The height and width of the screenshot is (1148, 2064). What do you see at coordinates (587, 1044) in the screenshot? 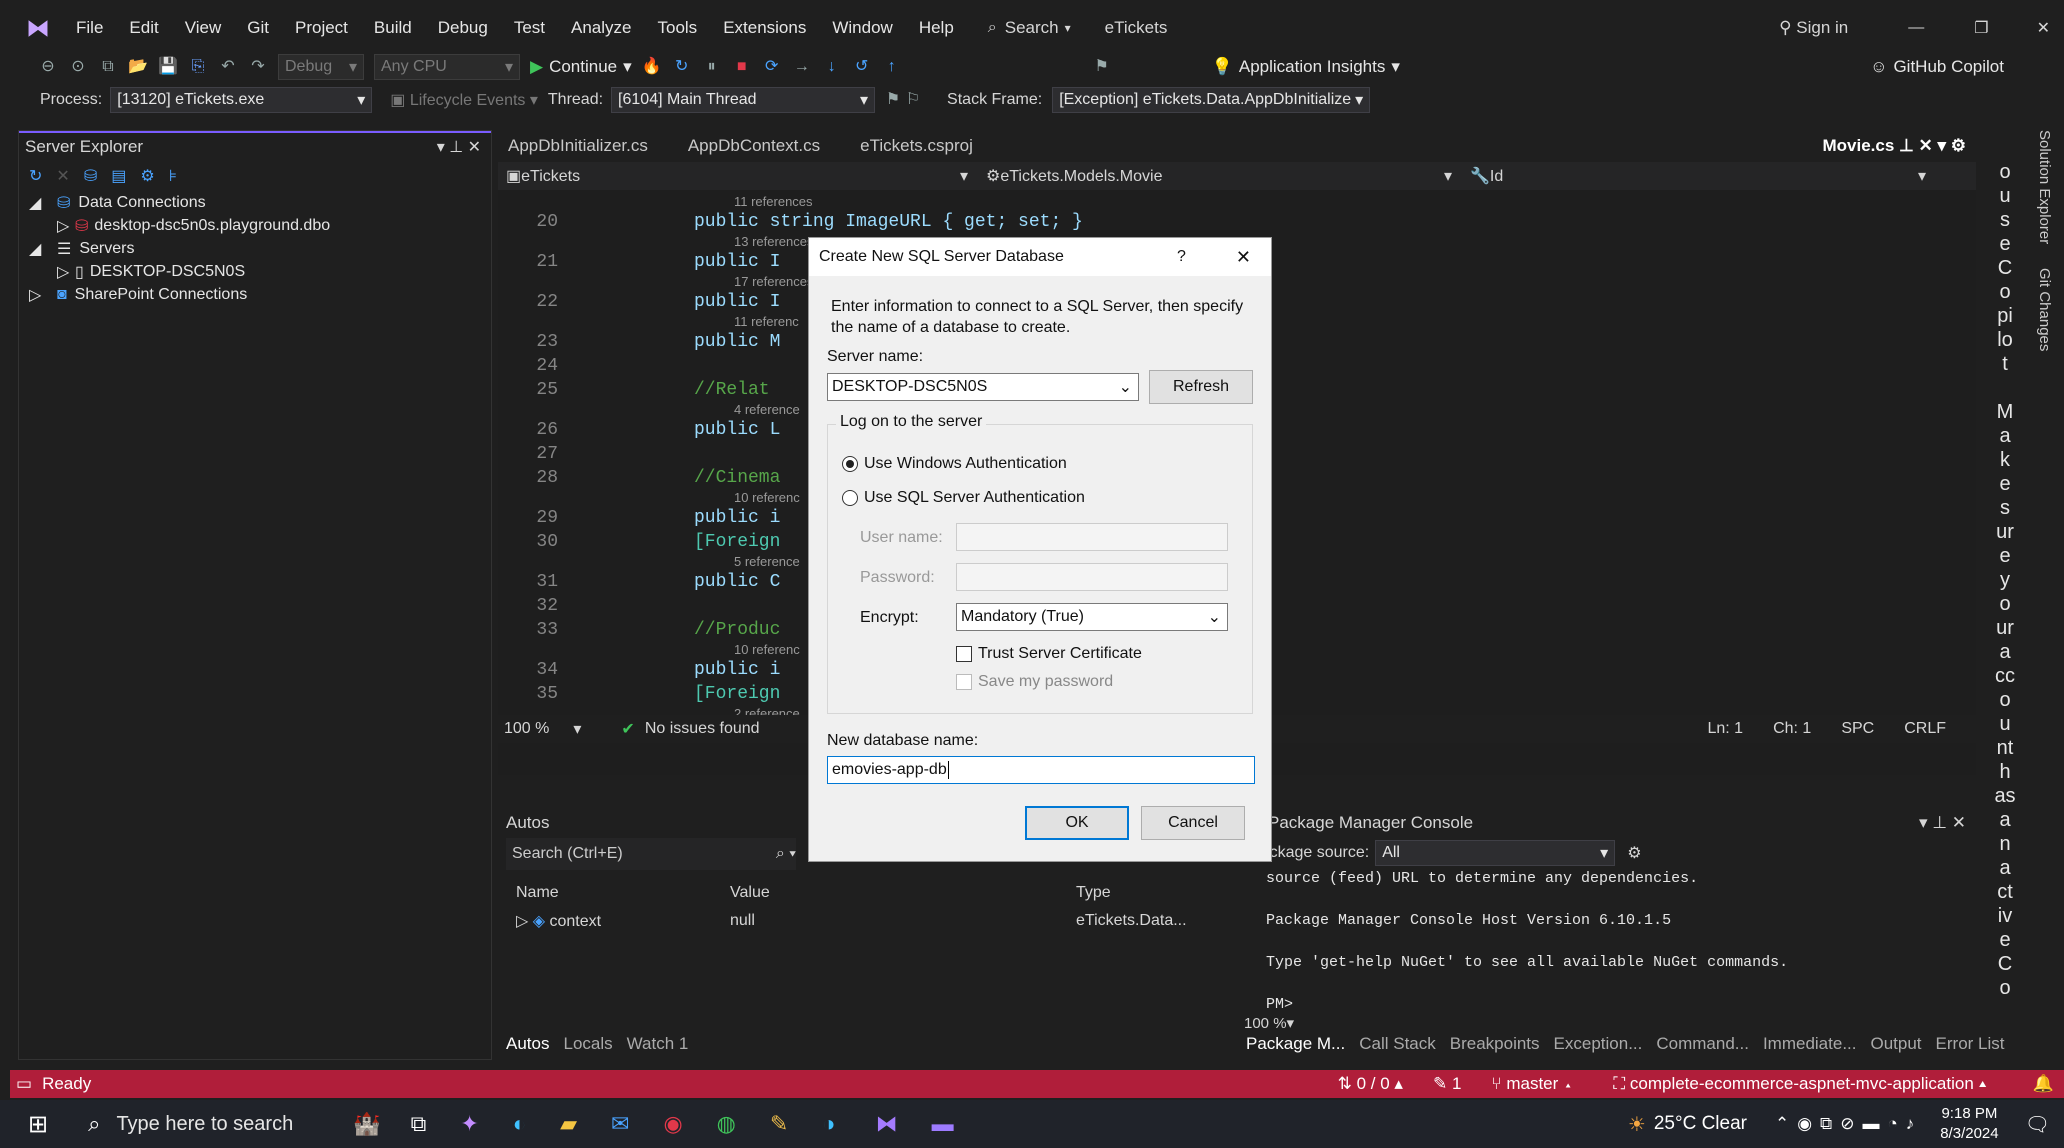
I see `tab-locals: Locals` at bounding box center [587, 1044].